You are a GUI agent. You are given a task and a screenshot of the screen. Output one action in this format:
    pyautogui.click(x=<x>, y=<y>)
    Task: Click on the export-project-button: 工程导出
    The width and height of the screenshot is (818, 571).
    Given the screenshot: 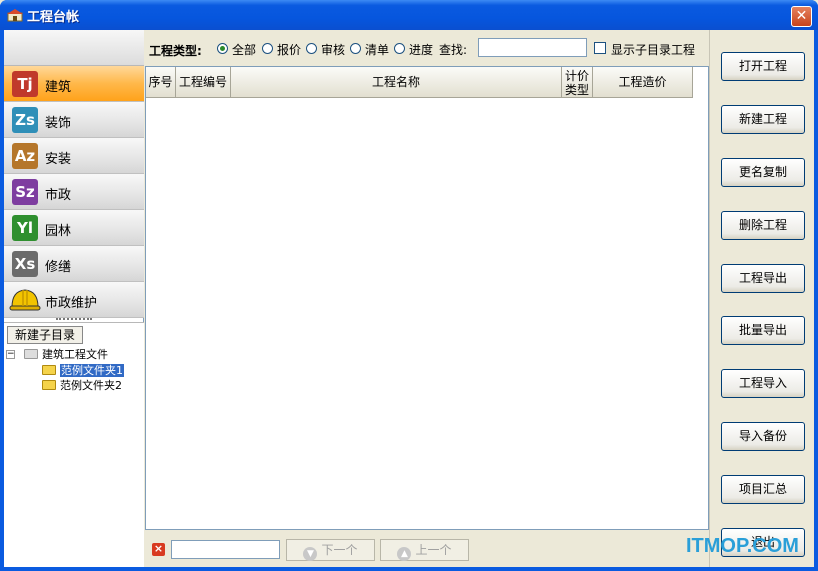 What is the action you would take?
    pyautogui.click(x=763, y=278)
    